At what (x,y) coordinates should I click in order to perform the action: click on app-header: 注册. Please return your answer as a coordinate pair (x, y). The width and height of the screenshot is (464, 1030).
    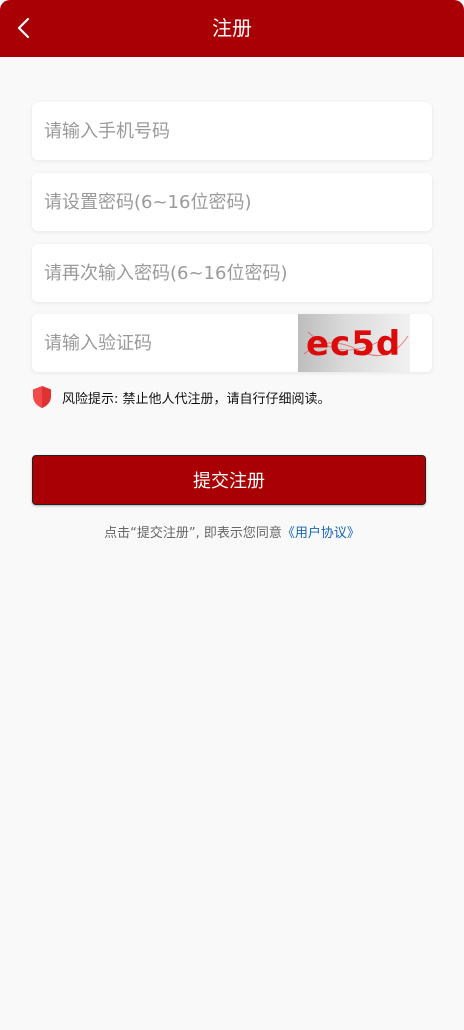
    Looking at the image, I should click on (232, 28).